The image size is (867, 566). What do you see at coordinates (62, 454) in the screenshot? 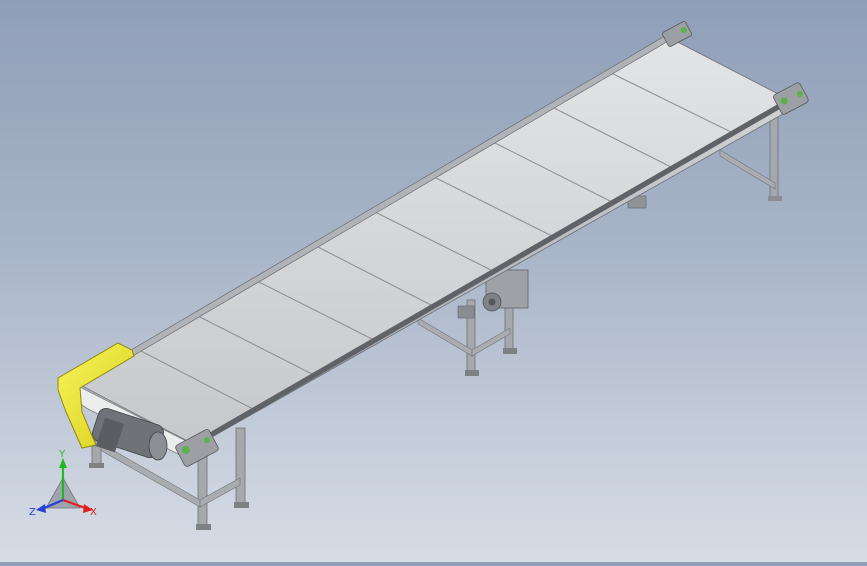
I see `triad-y-label: Y` at bounding box center [62, 454].